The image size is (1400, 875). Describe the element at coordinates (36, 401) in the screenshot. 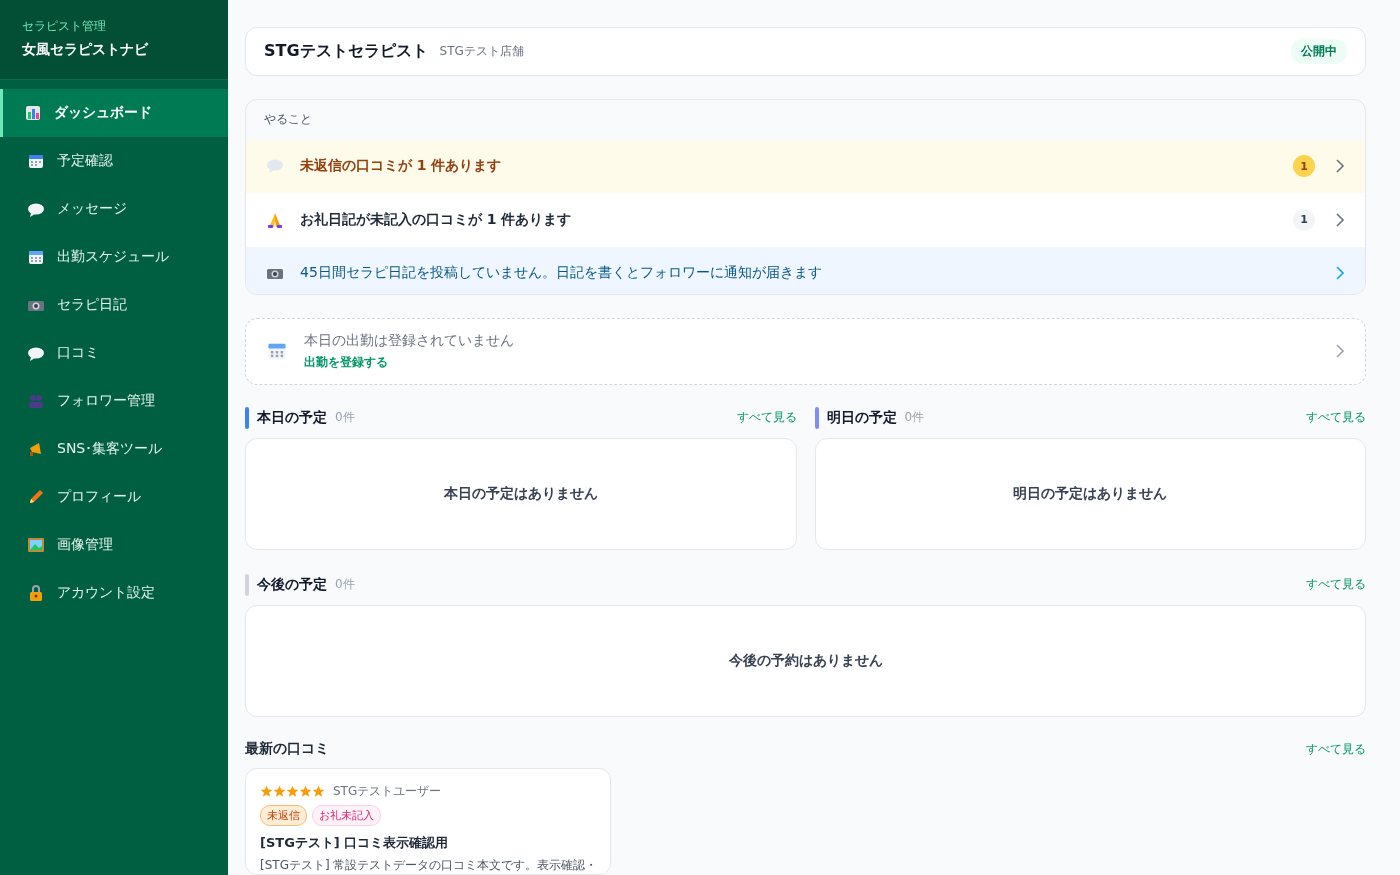

I see `people-icon` at that location.